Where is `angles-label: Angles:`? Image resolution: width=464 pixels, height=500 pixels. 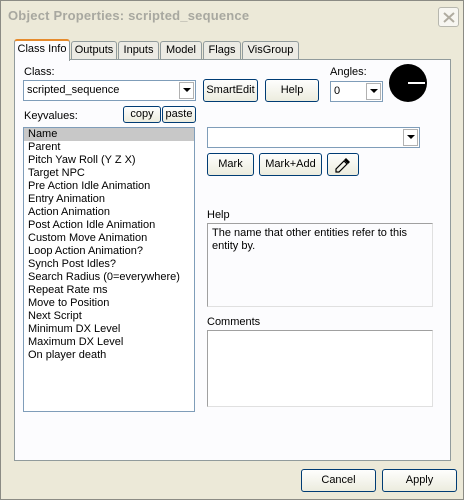 angles-label: Angles: is located at coordinates (348, 72).